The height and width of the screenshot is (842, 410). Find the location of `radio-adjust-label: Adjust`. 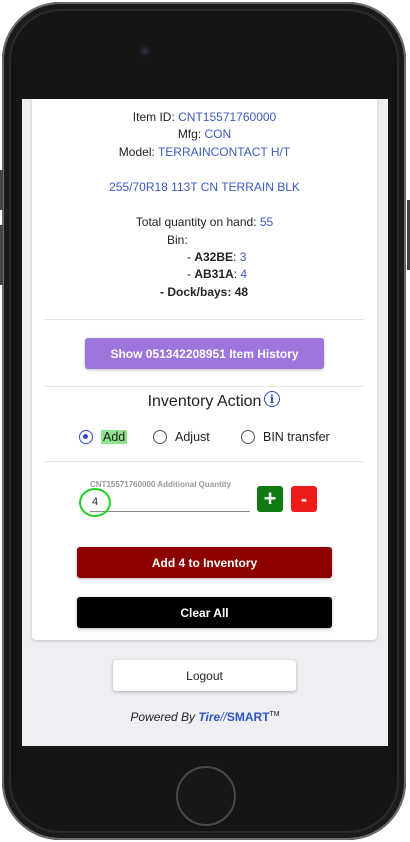

radio-adjust-label: Adjust is located at coordinates (192, 437).